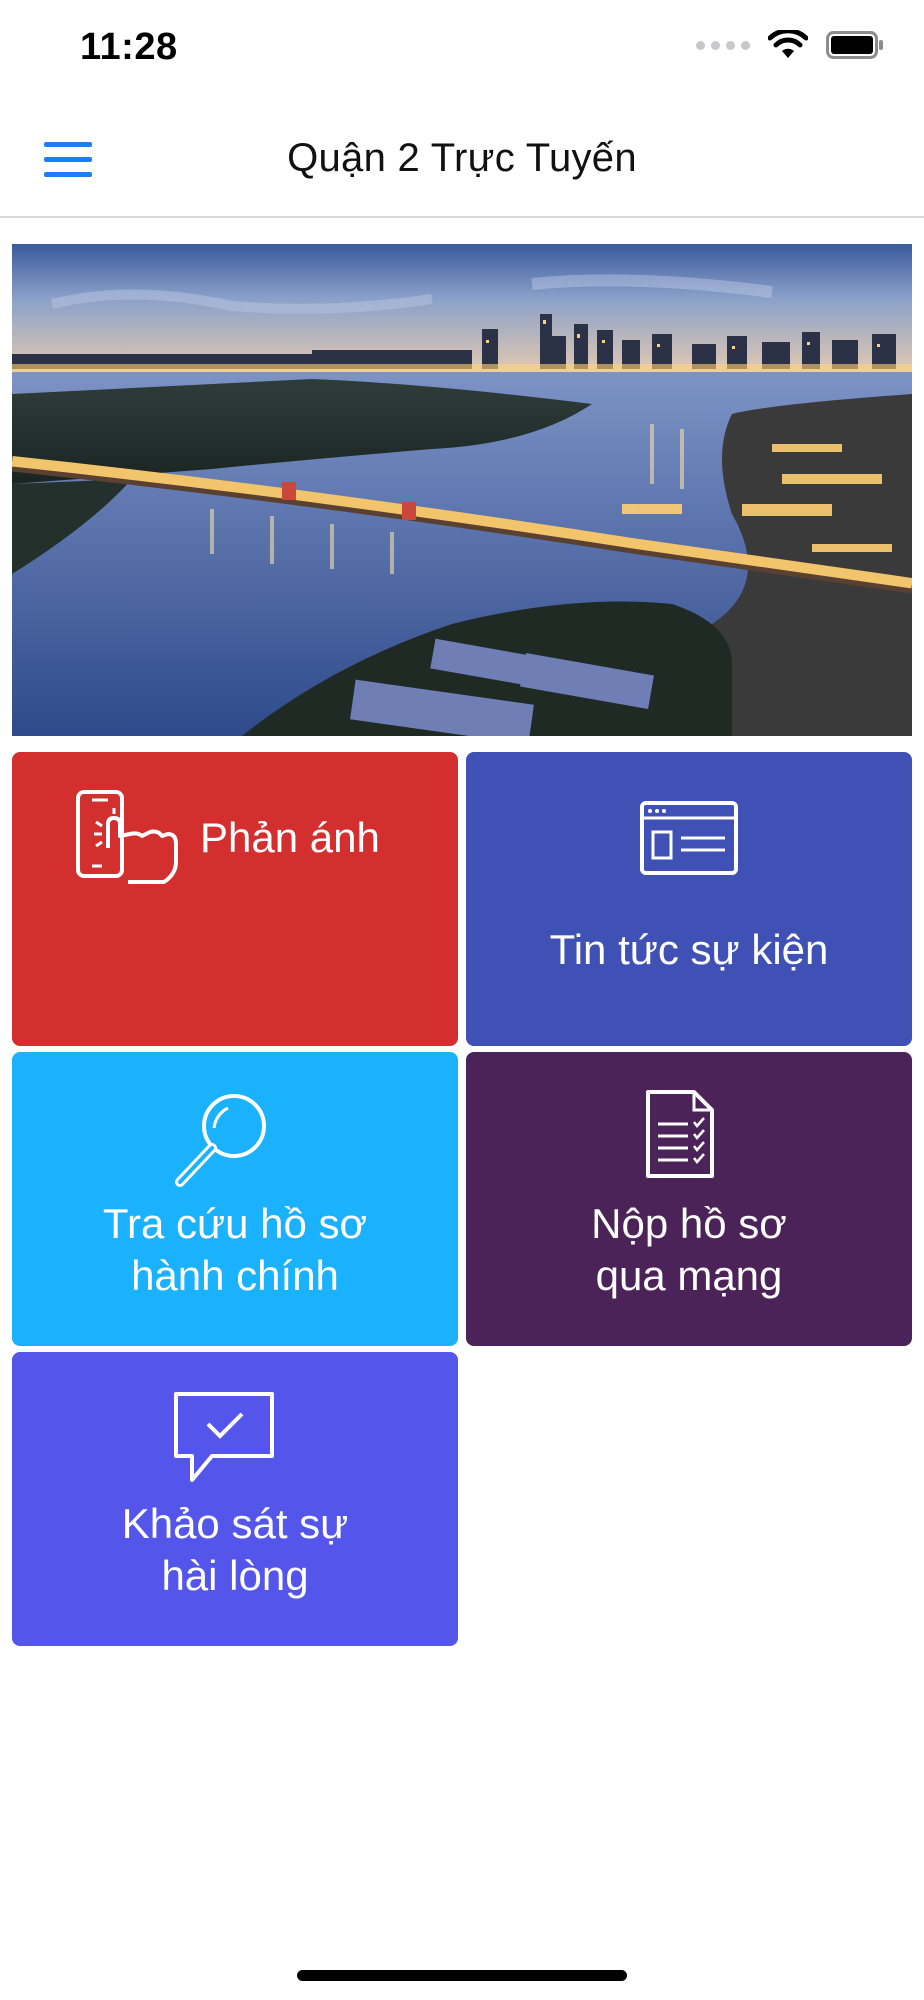 This screenshot has width=924, height=2000. I want to click on wifi-icon, so click(788, 44).